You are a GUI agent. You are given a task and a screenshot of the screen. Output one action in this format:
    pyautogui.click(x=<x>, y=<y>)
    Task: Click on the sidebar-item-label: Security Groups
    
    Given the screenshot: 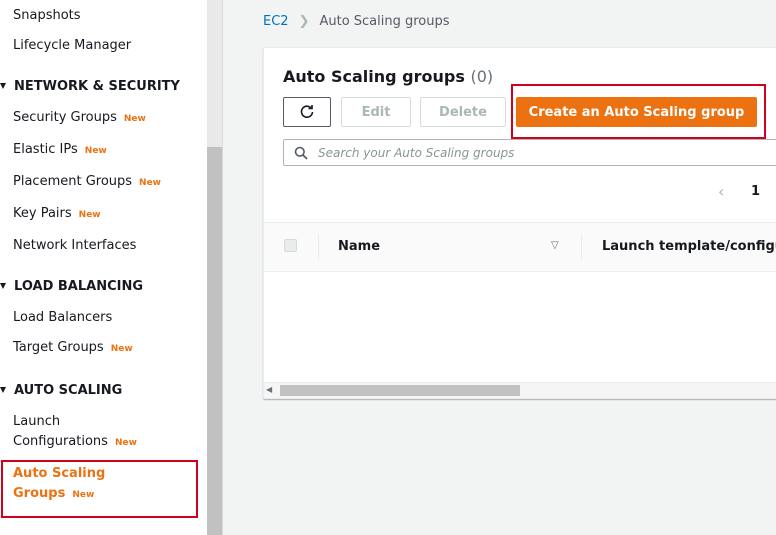 What is the action you would take?
    pyautogui.click(x=65, y=117)
    